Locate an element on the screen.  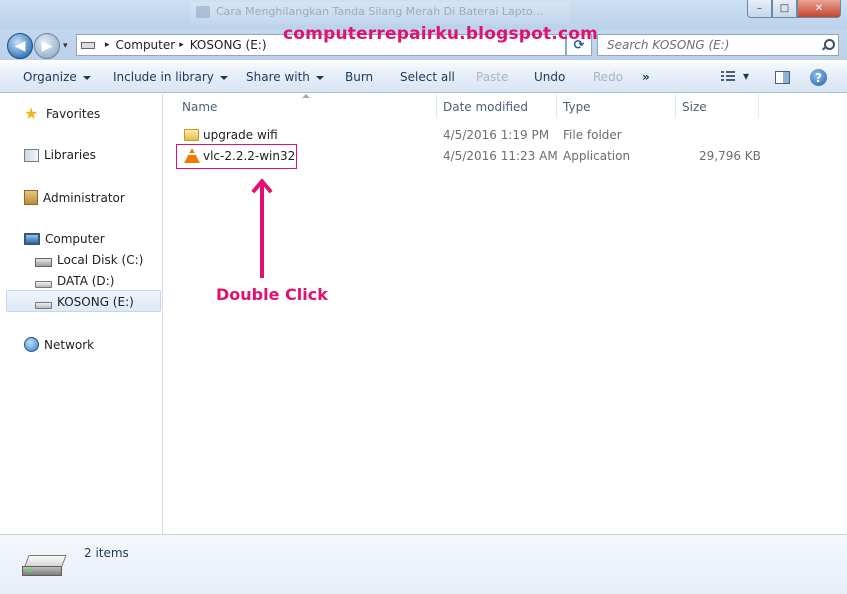
sidebar-item-libraries: Libraries is located at coordinates (60, 155).